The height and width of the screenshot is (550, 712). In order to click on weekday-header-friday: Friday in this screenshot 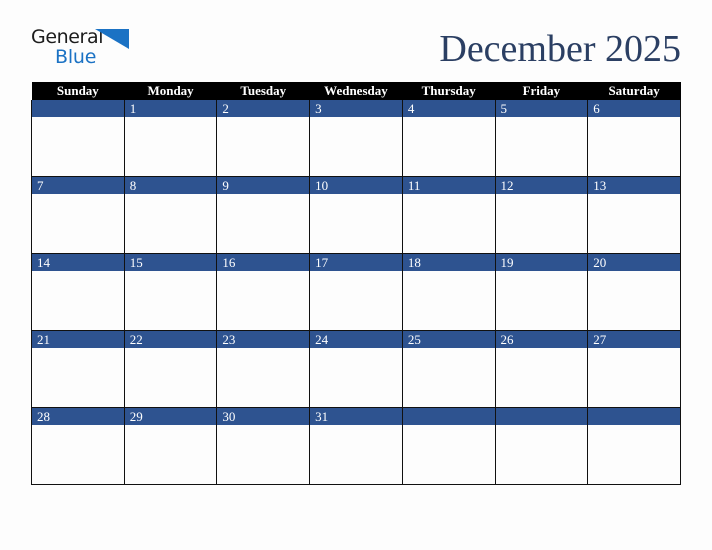, I will do `click(541, 91)`.